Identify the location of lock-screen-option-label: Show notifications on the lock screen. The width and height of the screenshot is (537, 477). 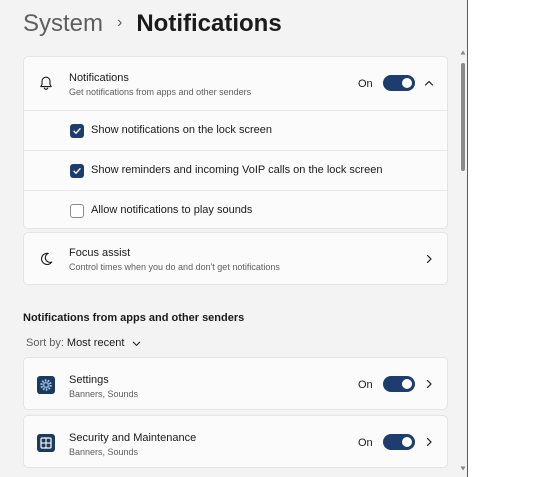
(181, 130).